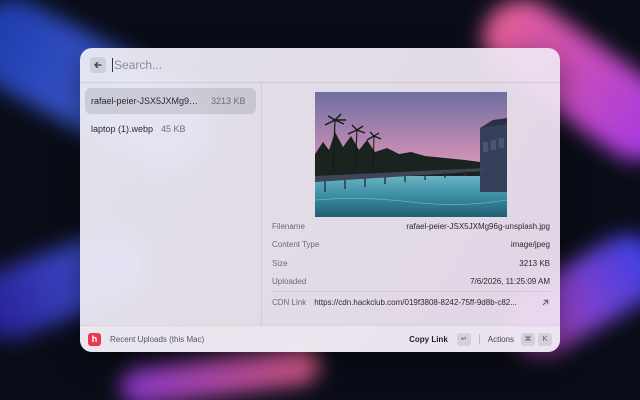 The height and width of the screenshot is (400, 640). Describe the element at coordinates (173, 129) in the screenshot. I see `file-size: 45 KB` at that location.